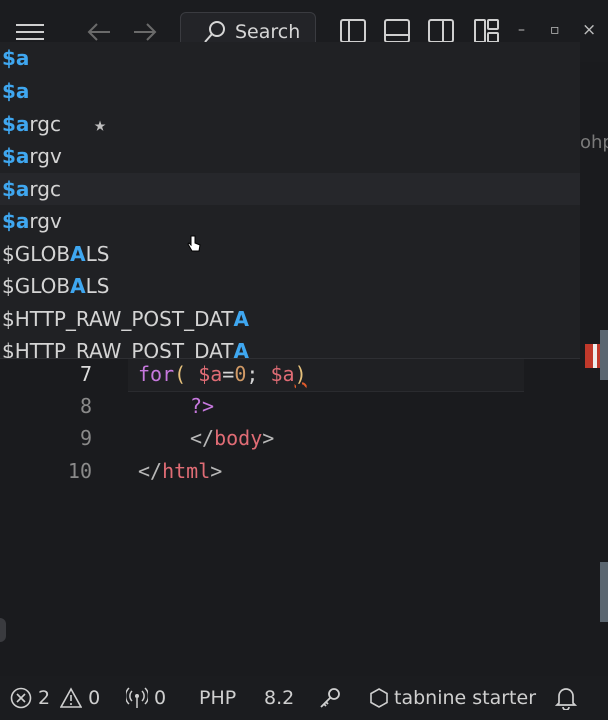 This screenshot has width=608, height=720. I want to click on problems-indicator: 2 0, so click(55, 698).